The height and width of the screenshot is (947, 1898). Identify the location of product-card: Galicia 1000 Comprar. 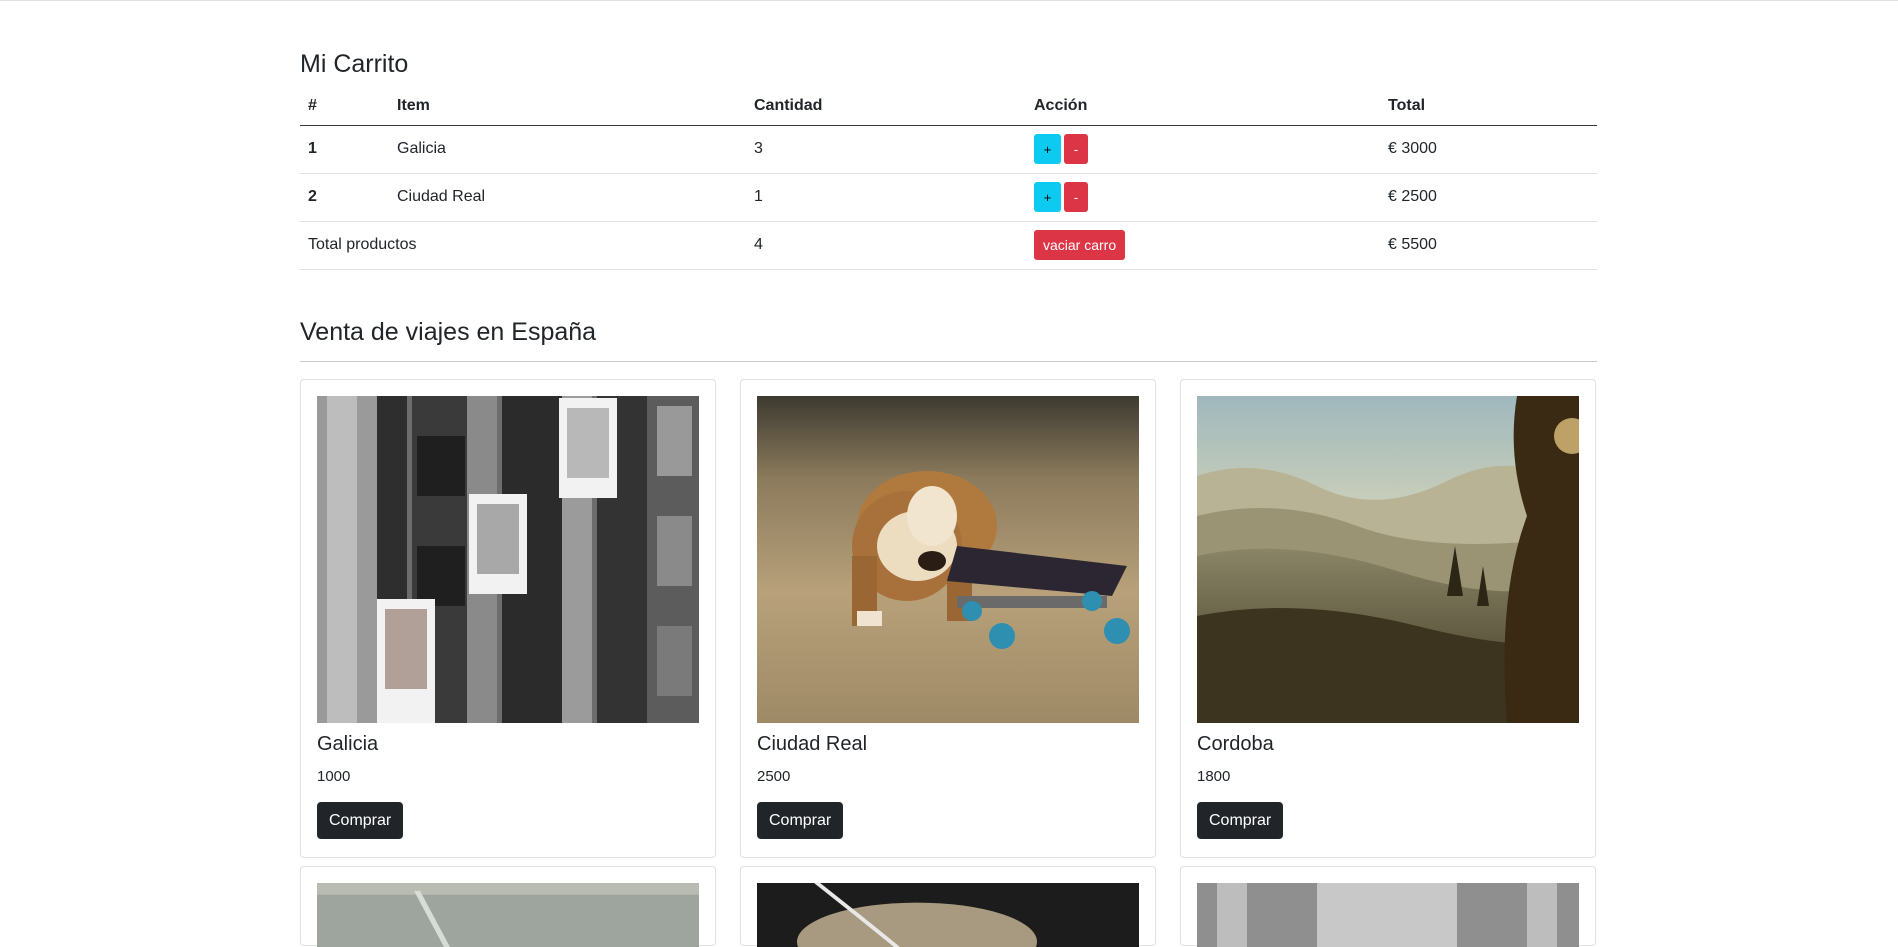
(508, 618).